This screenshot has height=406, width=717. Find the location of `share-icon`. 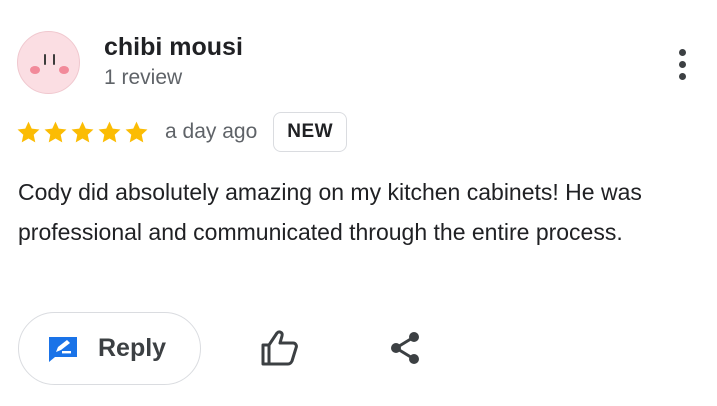

share-icon is located at coordinates (405, 348).